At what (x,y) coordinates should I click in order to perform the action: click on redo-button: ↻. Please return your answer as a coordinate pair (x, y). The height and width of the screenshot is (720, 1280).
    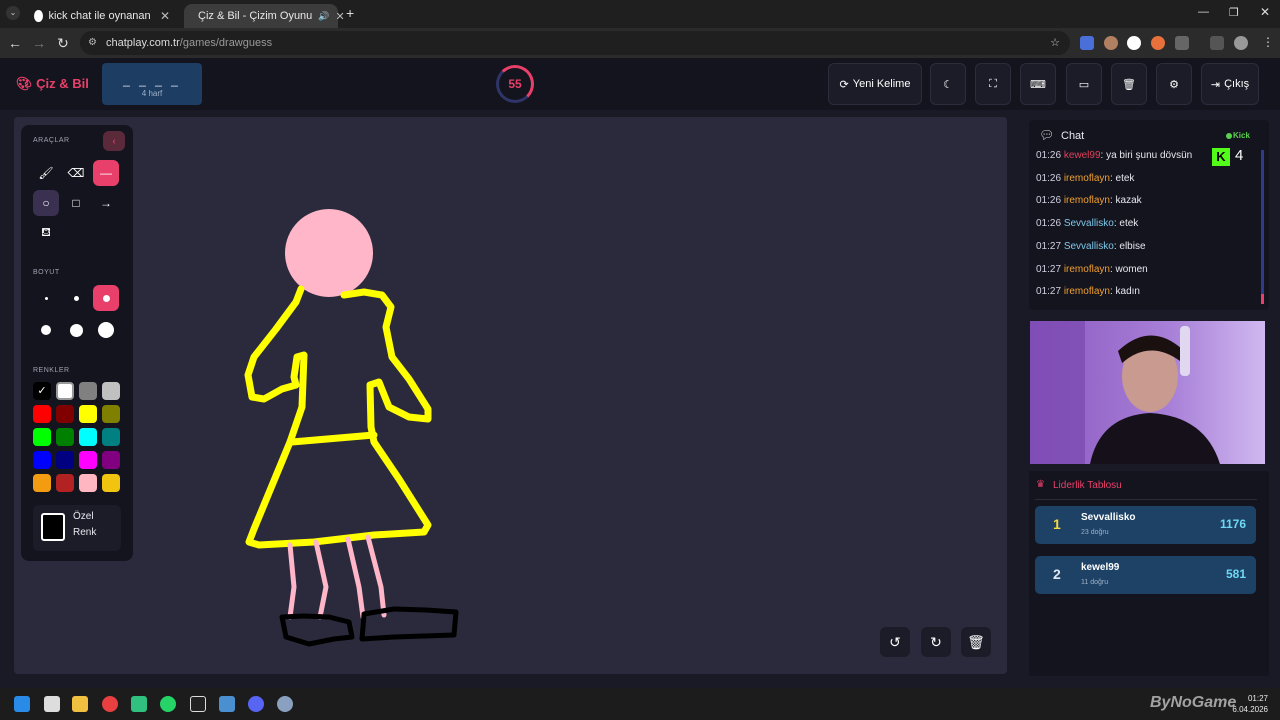
    Looking at the image, I should click on (936, 642).